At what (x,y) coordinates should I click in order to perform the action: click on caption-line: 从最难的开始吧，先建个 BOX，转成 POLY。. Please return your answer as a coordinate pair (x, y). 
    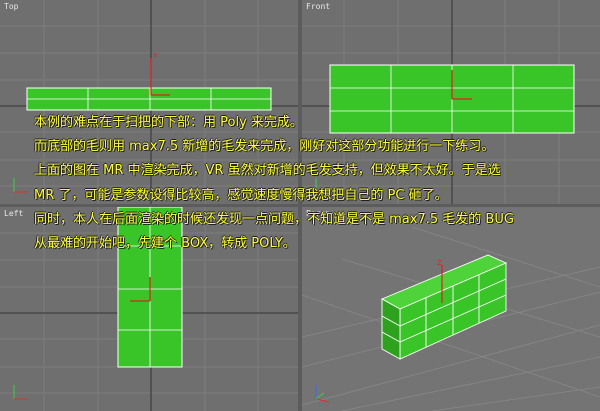
    Looking at the image, I should click on (165, 243).